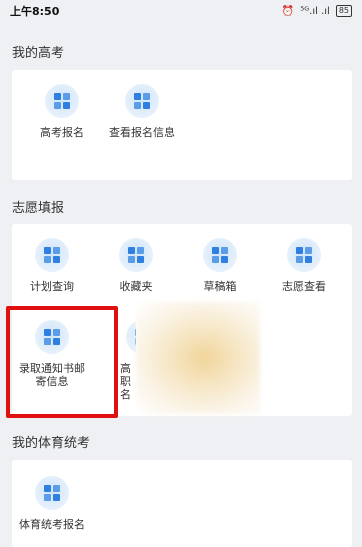  Describe the element at coordinates (182, 503) in the screenshot. I see `card-sports-exam: 体育统考报名` at that location.